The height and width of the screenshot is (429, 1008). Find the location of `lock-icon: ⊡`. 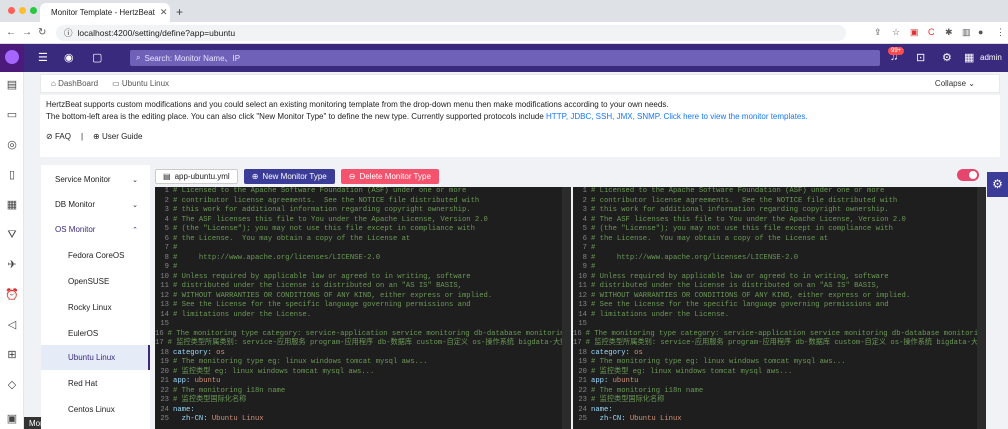

lock-icon: ⊡ is located at coordinates (920, 57).